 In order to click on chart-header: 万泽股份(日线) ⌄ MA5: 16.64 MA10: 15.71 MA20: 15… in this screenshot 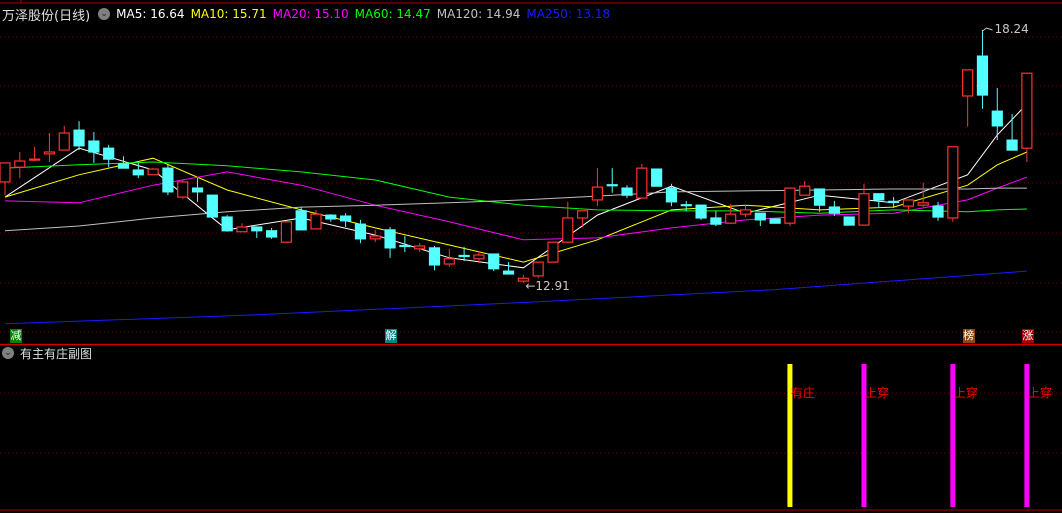, I will do `click(312, 14)`.